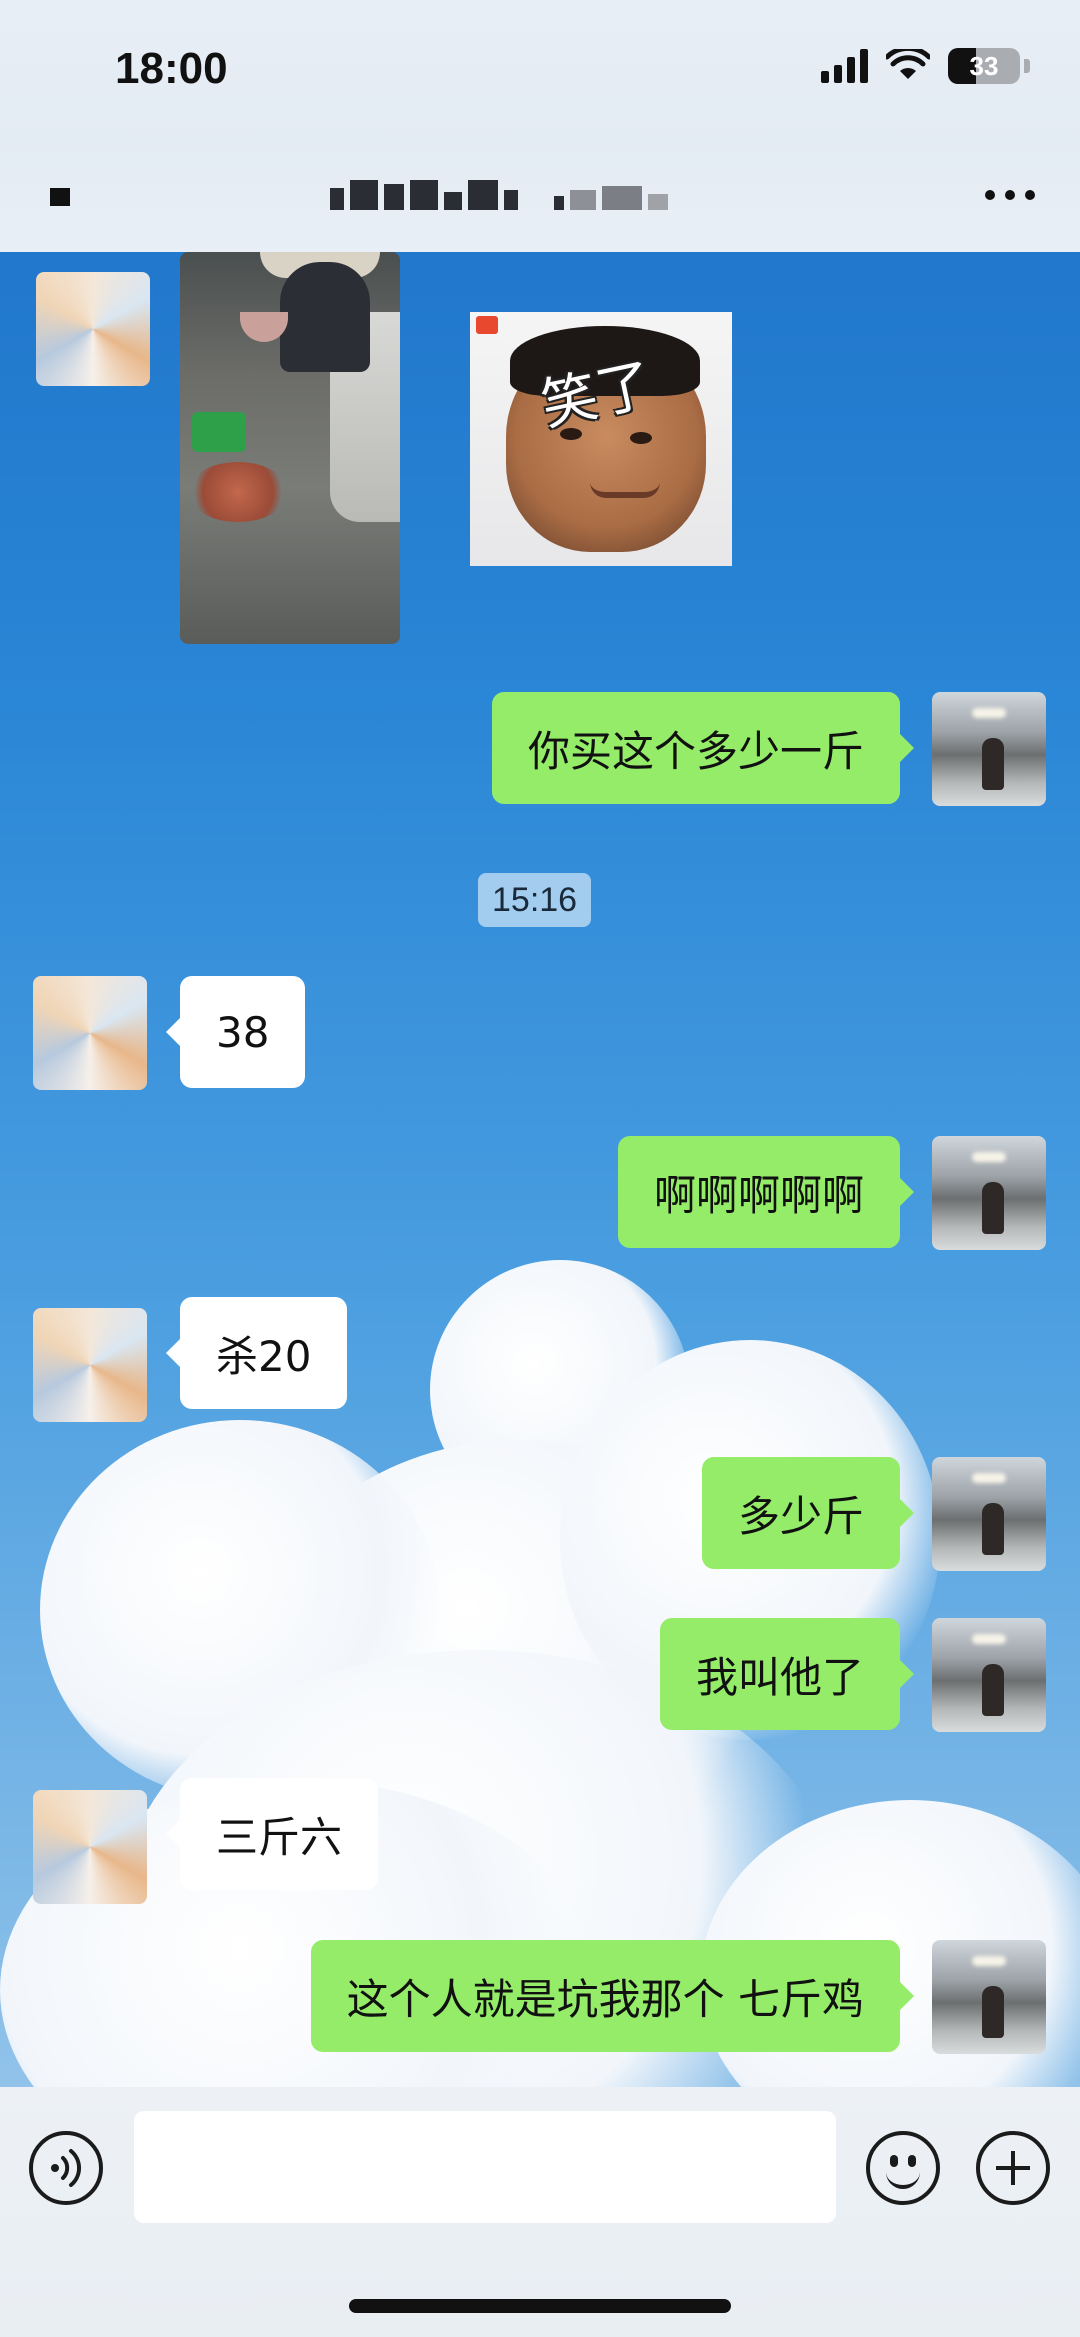  What do you see at coordinates (908, 64) in the screenshot?
I see `wifi-icon` at bounding box center [908, 64].